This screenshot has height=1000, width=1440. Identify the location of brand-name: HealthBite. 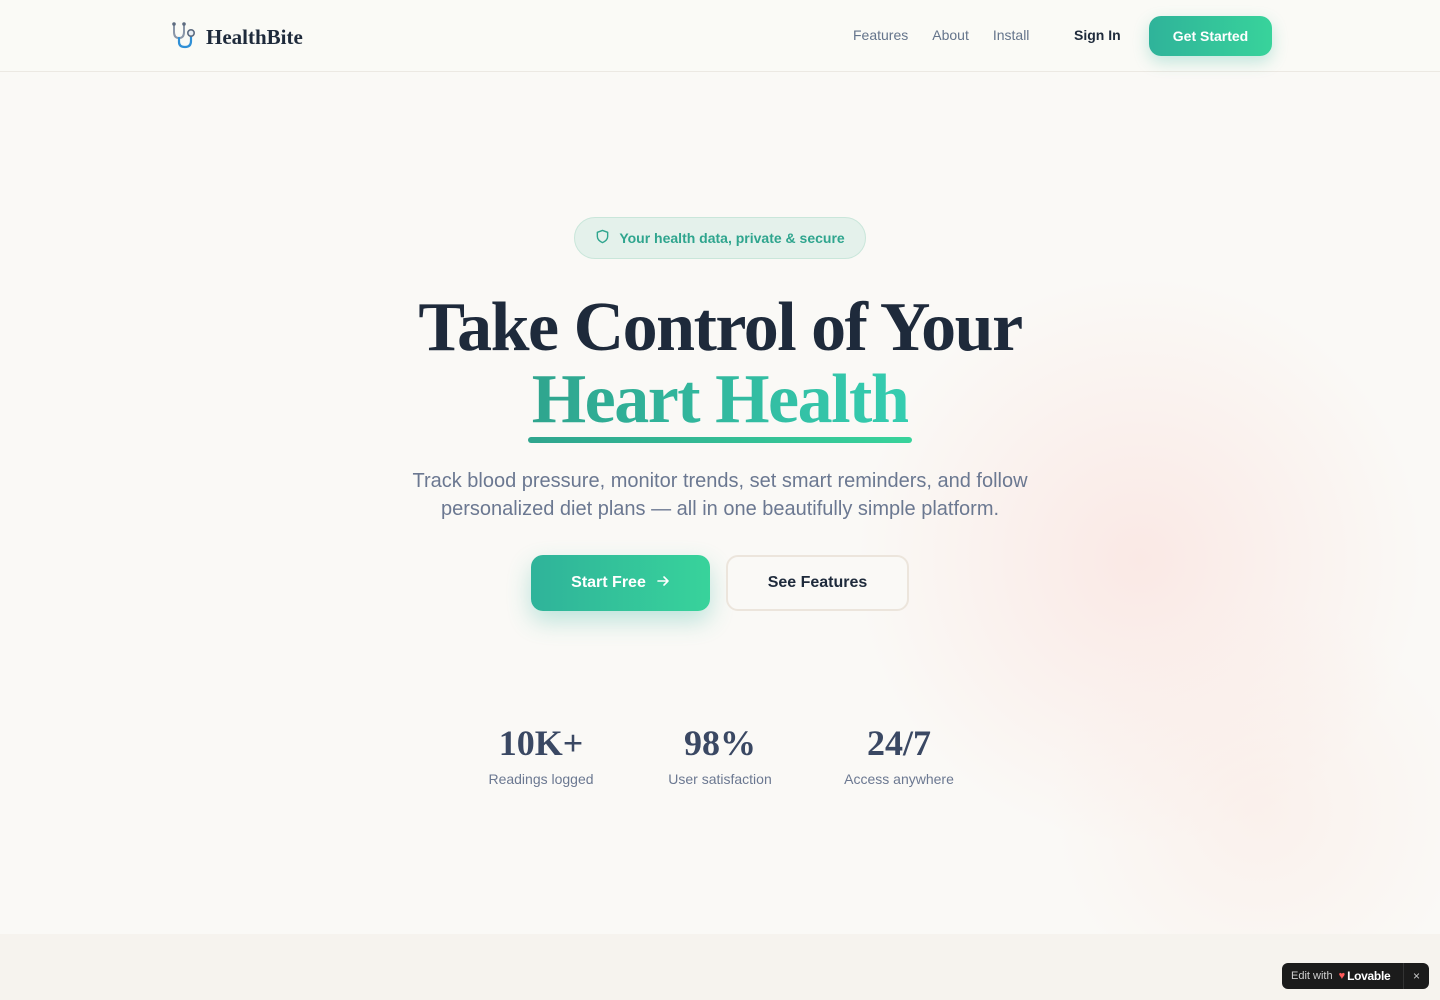
(254, 37).